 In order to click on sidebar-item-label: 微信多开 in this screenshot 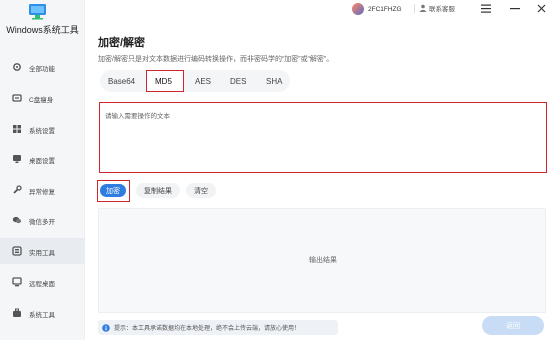, I will do `click(42, 222)`.